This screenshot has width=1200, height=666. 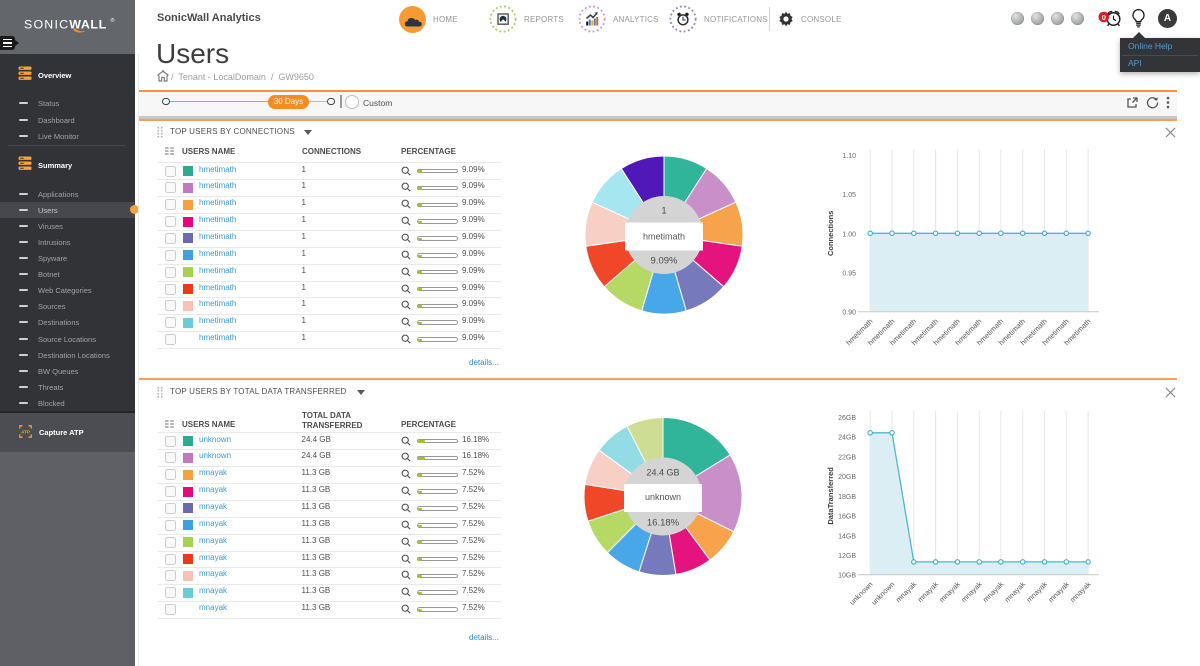 What do you see at coordinates (830, 233) in the screenshot?
I see `svg-text: Connections` at bounding box center [830, 233].